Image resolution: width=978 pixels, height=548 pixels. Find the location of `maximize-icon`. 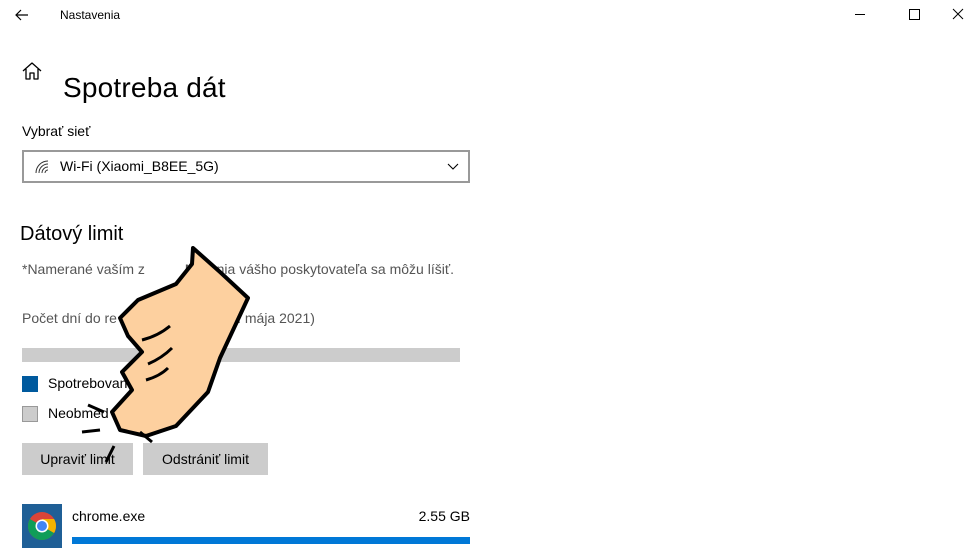

maximize-icon is located at coordinates (914, 14).